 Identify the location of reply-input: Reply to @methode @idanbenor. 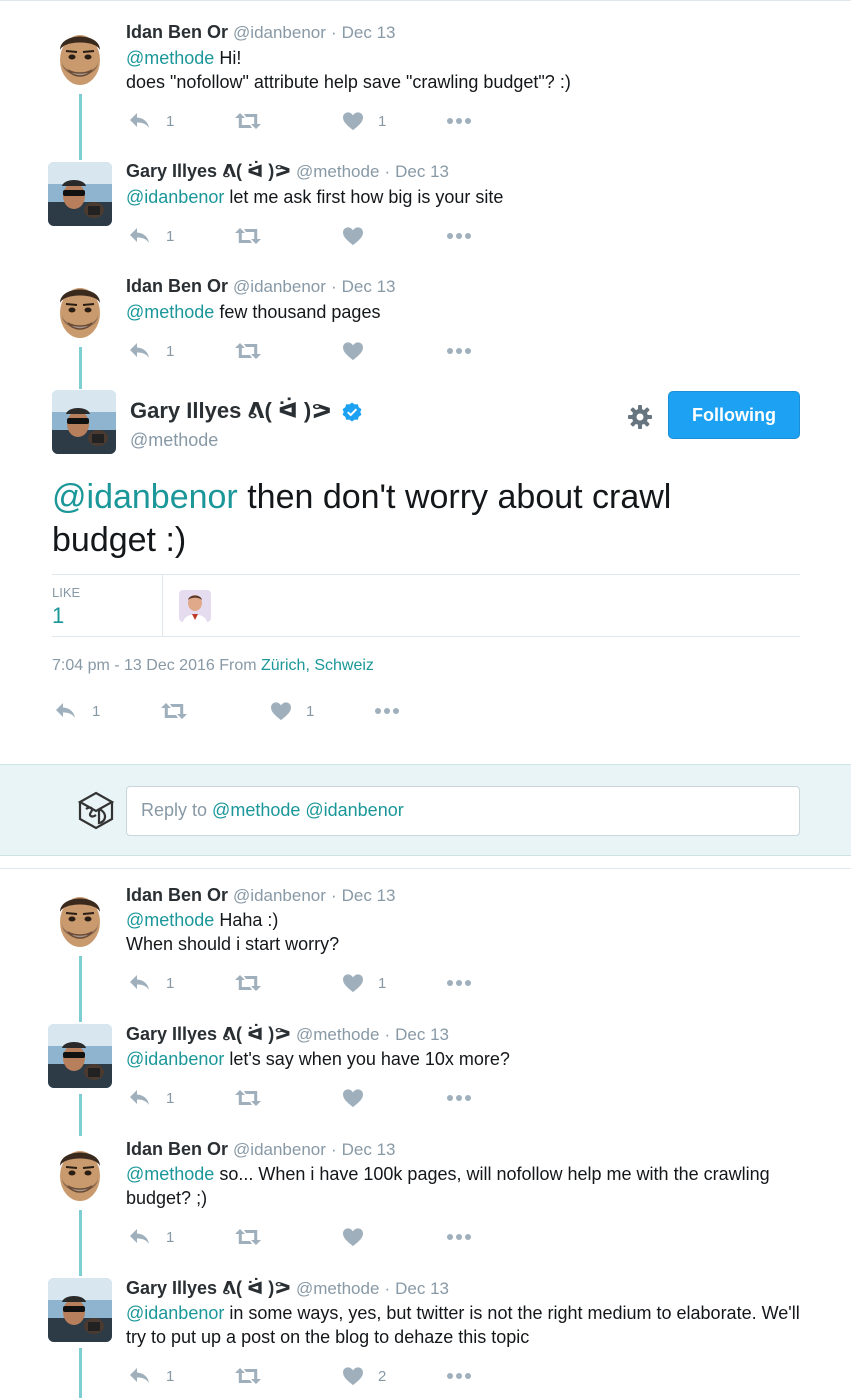
(463, 811).